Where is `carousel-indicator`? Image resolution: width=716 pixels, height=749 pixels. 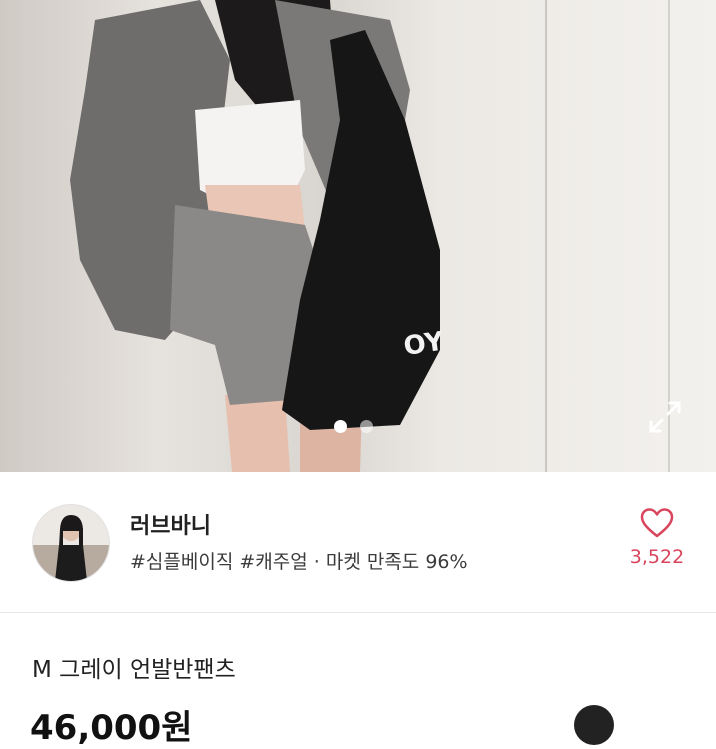
carousel-indicator is located at coordinates (353, 426).